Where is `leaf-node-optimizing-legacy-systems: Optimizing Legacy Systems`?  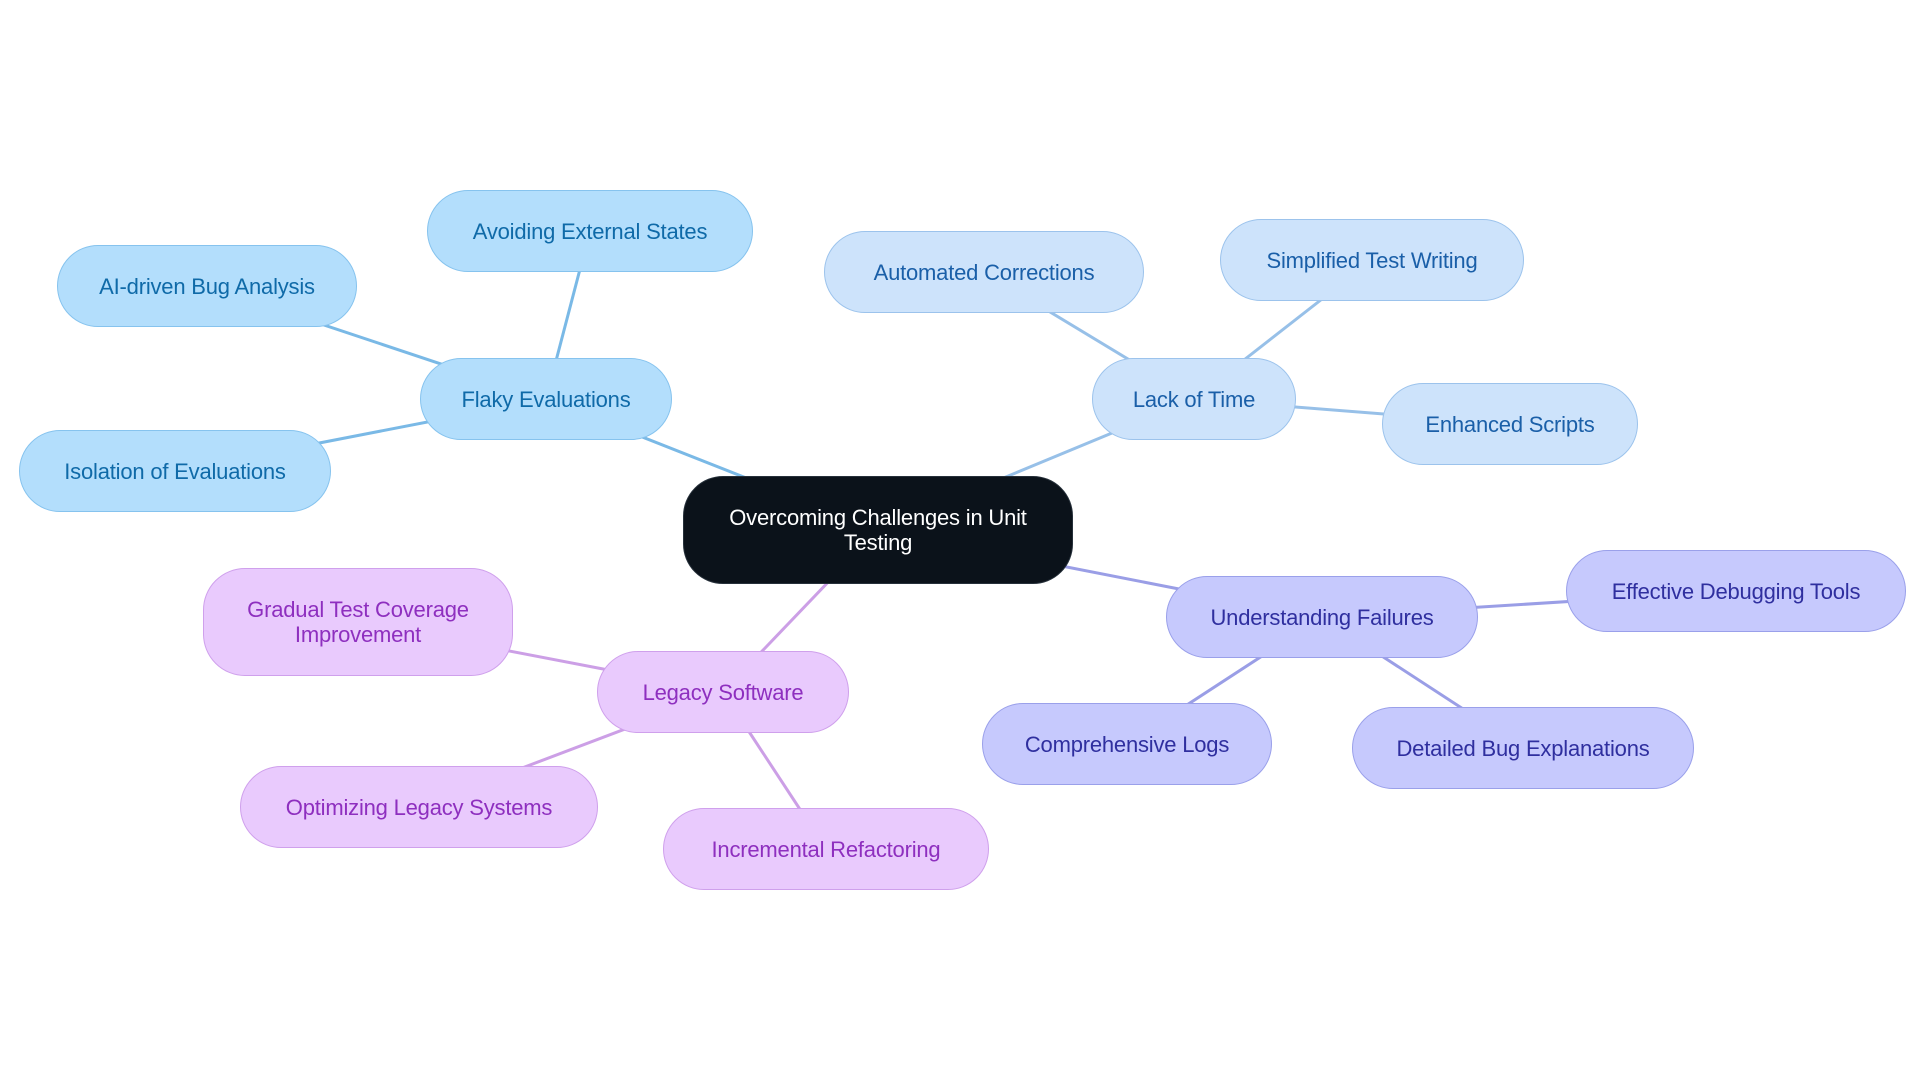
leaf-node-optimizing-legacy-systems: Optimizing Legacy Systems is located at coordinates (419, 807).